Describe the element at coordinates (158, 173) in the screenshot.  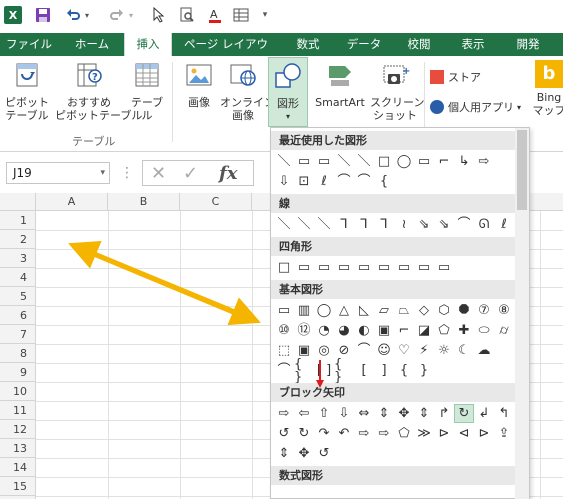
I see `cancel-icon: ✕` at that location.